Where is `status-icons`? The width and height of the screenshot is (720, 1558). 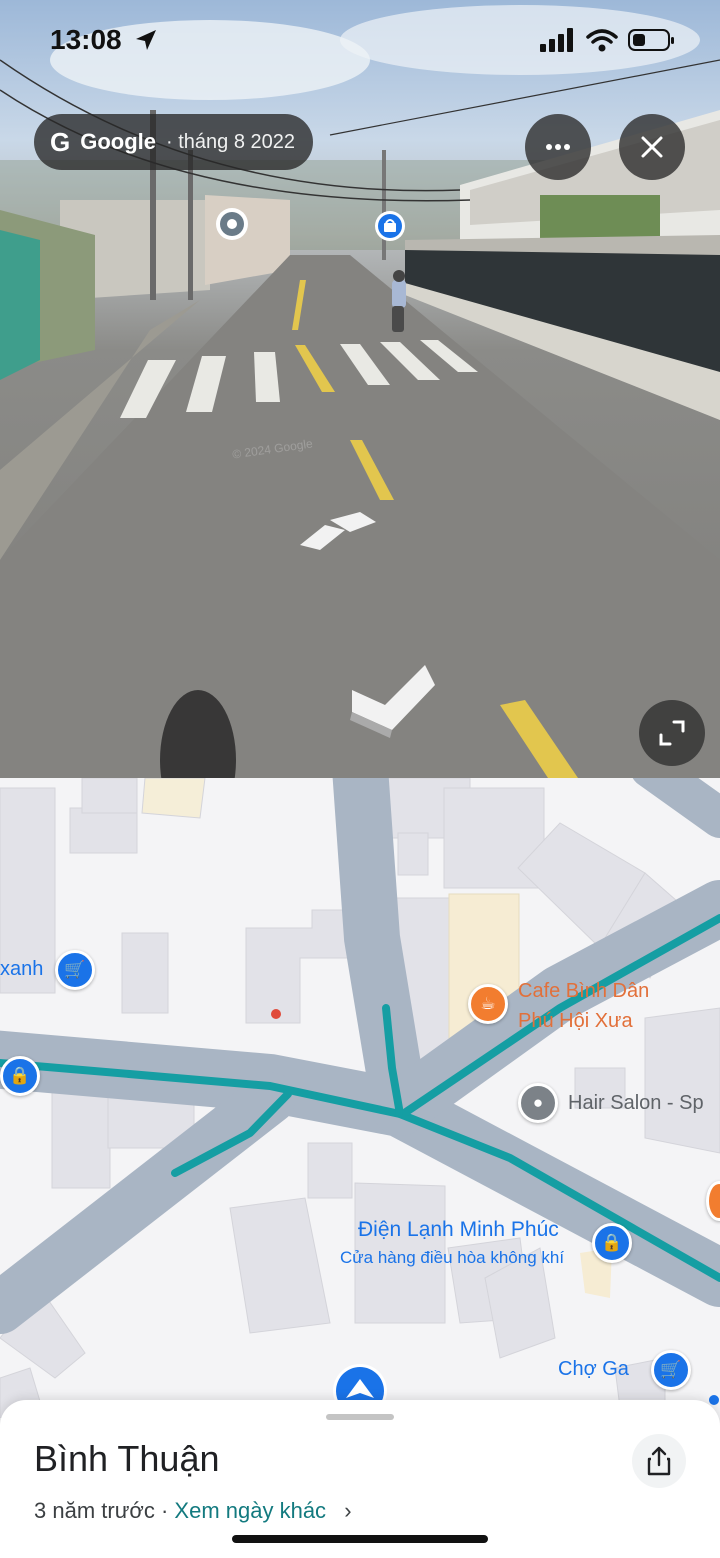
status-icons is located at coordinates (608, 40).